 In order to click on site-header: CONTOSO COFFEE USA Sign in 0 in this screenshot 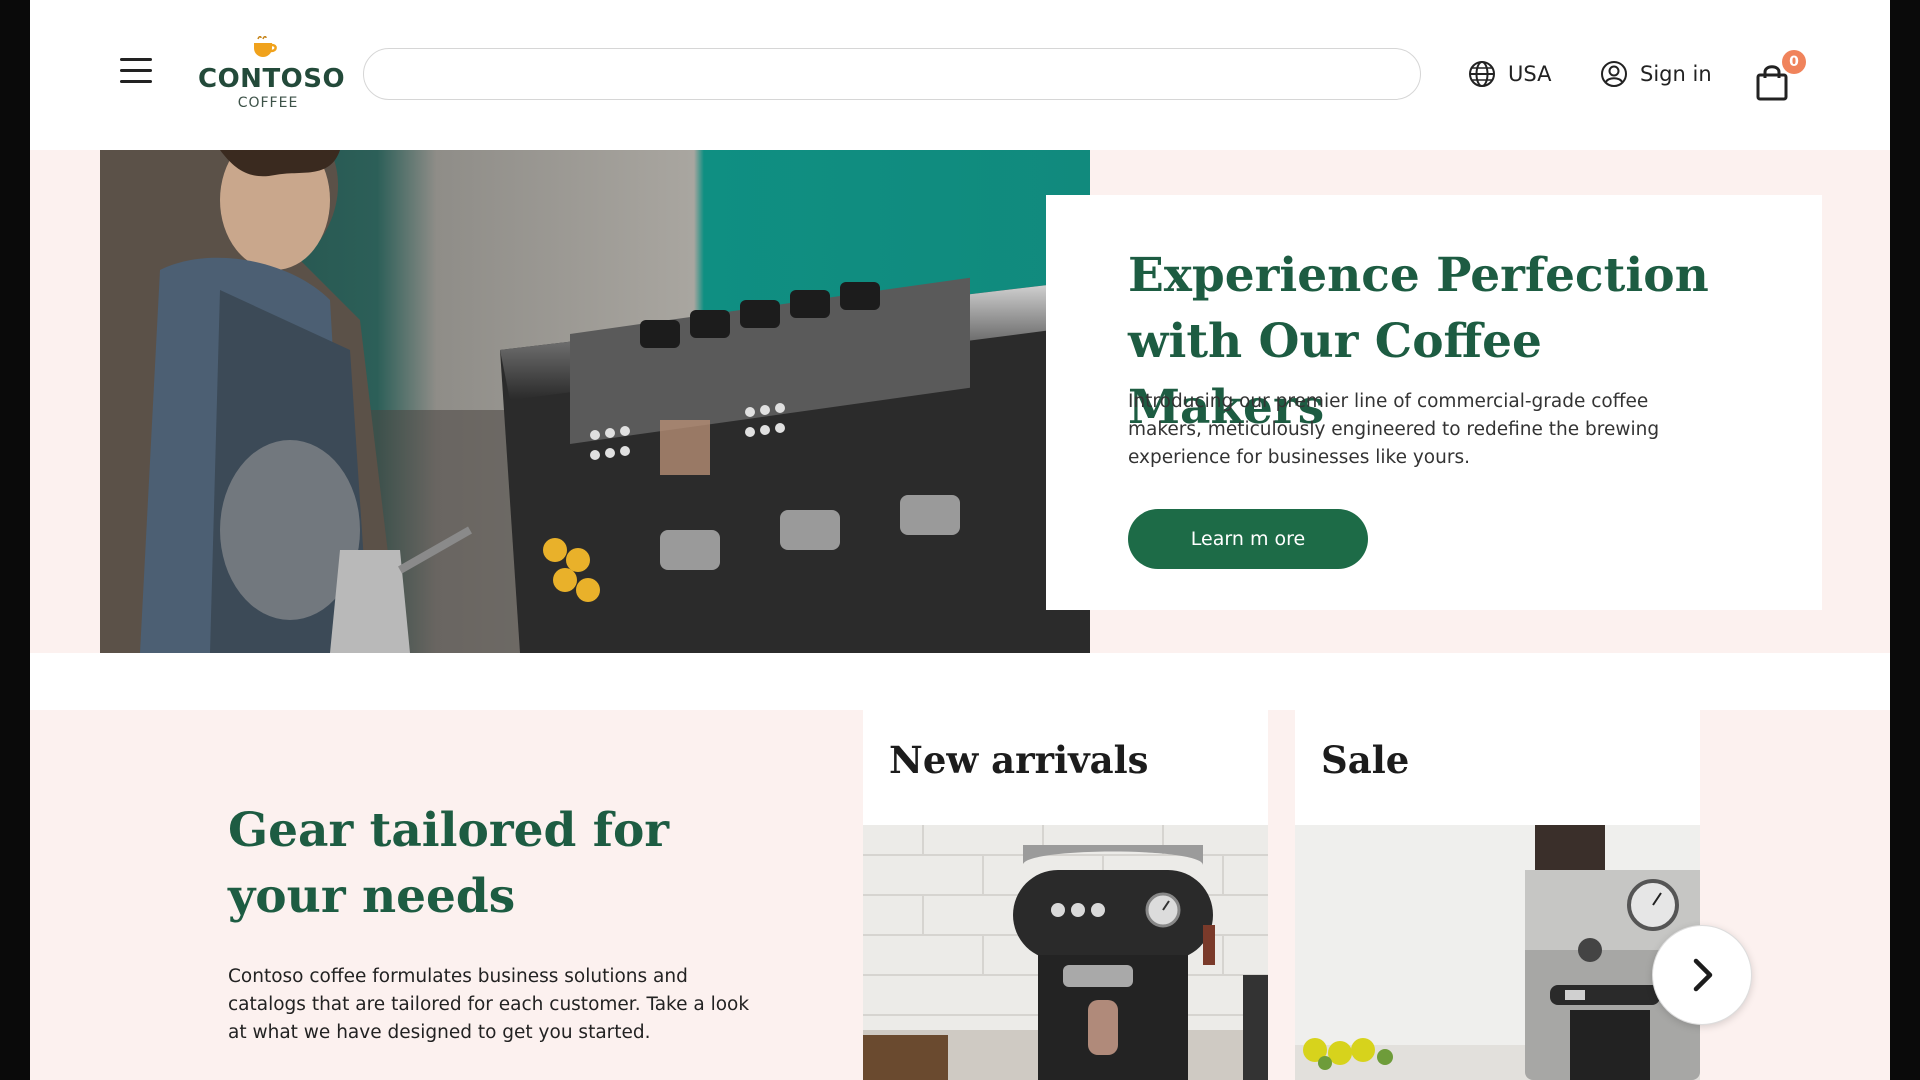, I will do `click(960, 75)`.